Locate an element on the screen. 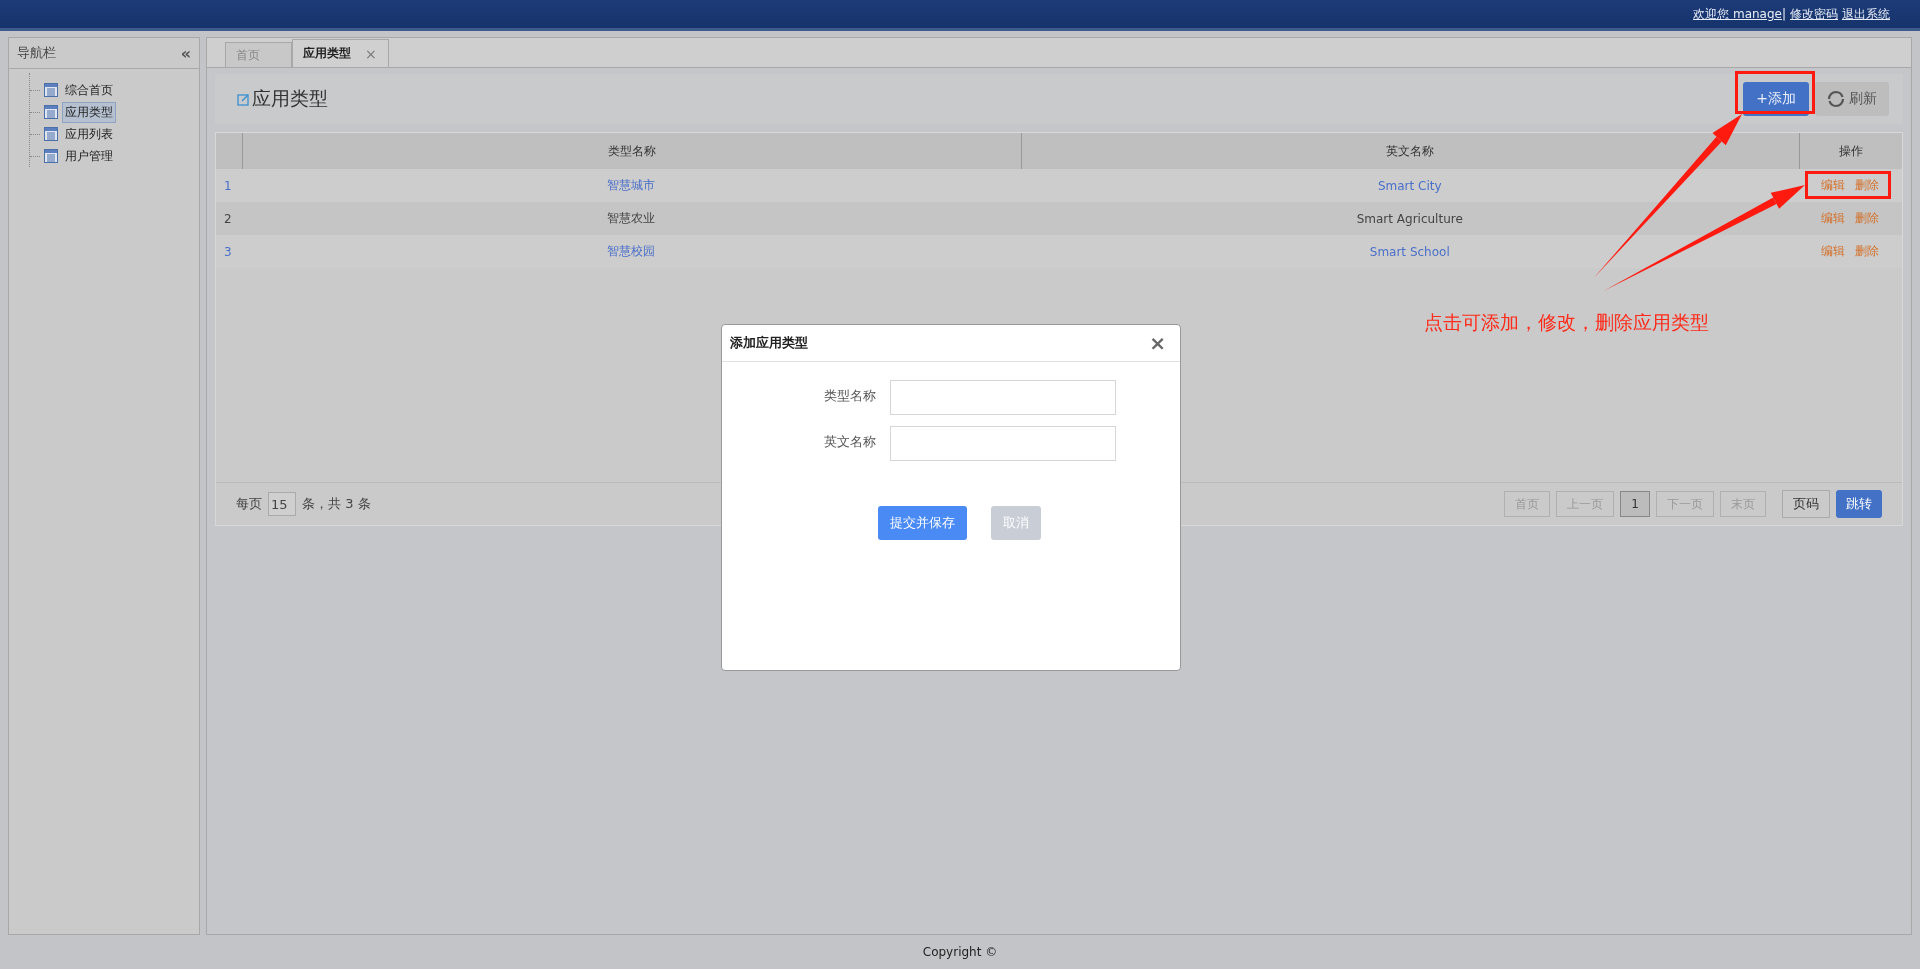 The image size is (1920, 969). pager-text: 每页 is located at coordinates (249, 504).